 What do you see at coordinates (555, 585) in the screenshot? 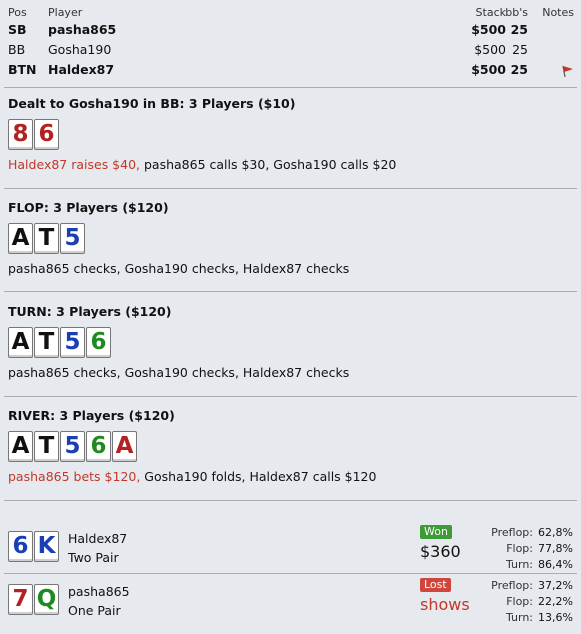
I see `stat-value: 37,2%` at bounding box center [555, 585].